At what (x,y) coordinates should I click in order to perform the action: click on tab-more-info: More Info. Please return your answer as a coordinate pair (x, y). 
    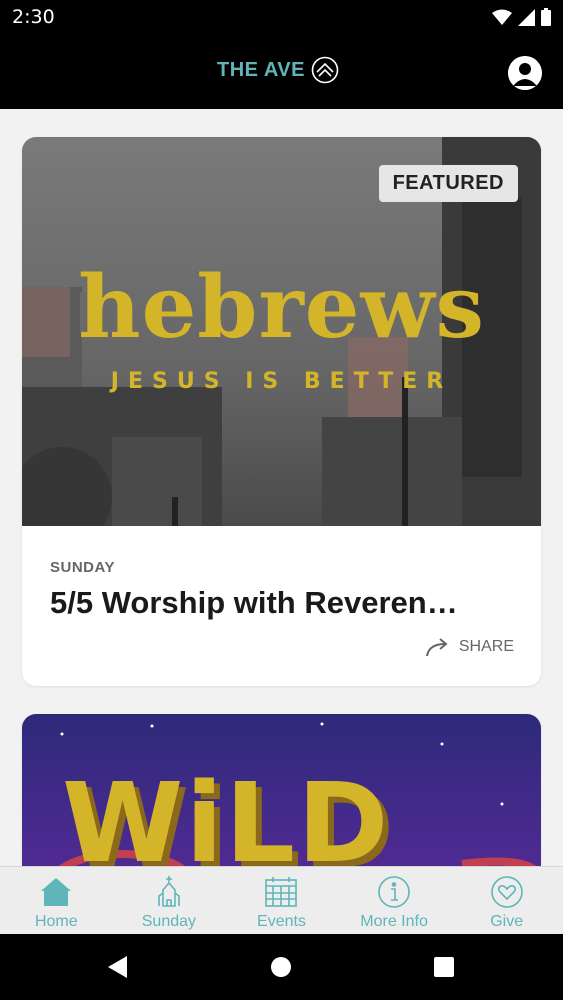
    Looking at the image, I should click on (394, 900).